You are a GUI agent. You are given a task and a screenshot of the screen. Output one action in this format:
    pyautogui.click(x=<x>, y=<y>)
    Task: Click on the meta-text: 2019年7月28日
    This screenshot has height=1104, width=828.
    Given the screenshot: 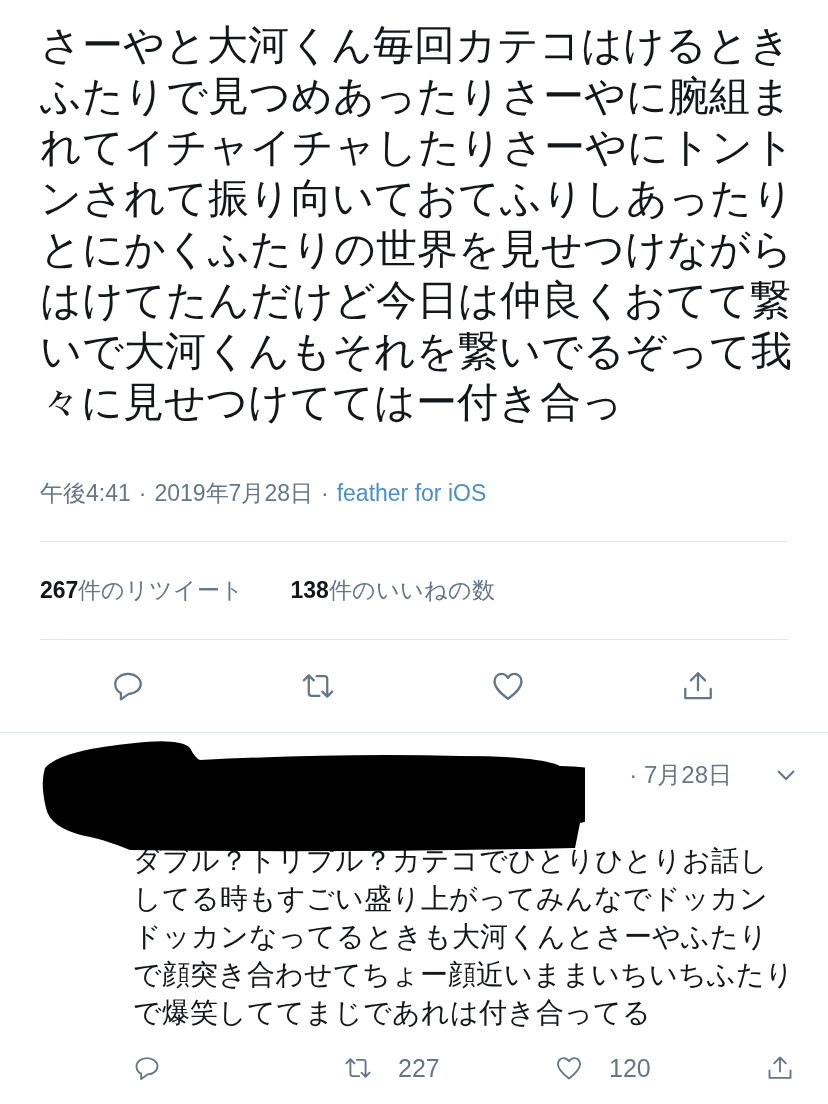 What is the action you would take?
    pyautogui.click(x=233, y=493)
    